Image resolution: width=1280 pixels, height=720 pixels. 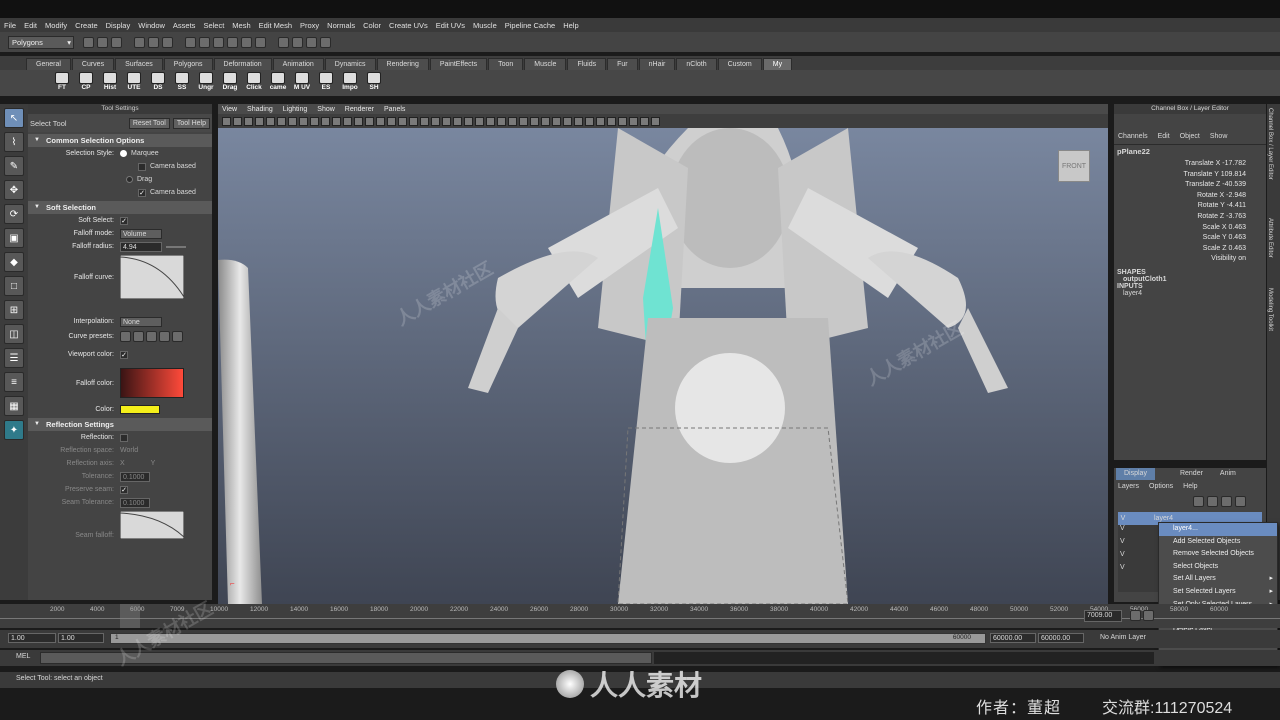 What do you see at coordinates (158, 83) in the screenshot?
I see `shelf-button-ds: DS` at bounding box center [158, 83].